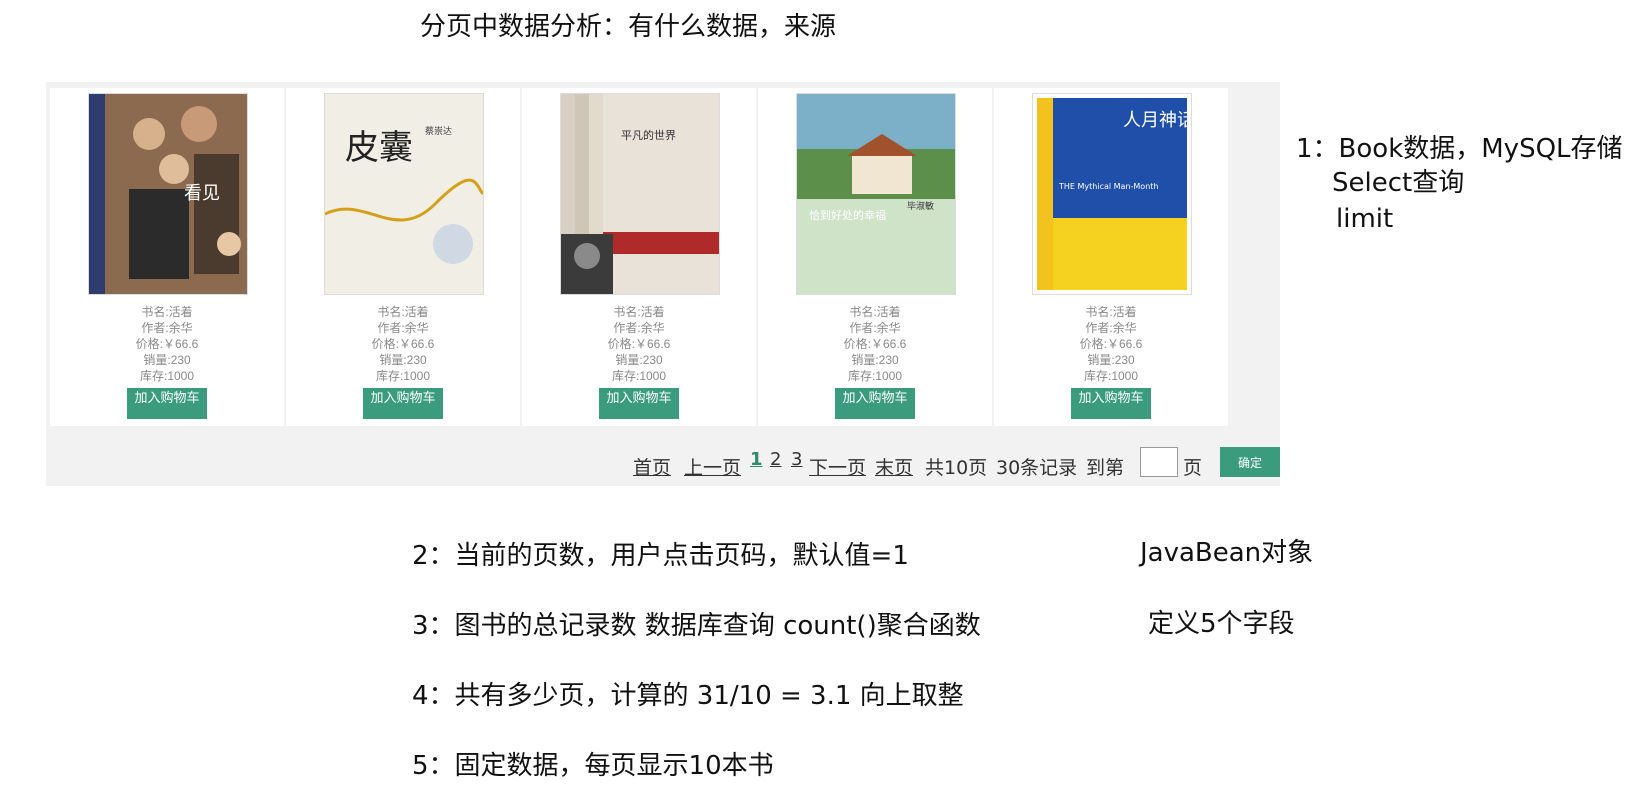  Describe the element at coordinates (640, 194) in the screenshot. I see `book-cover-image: 平凡的世界` at that location.